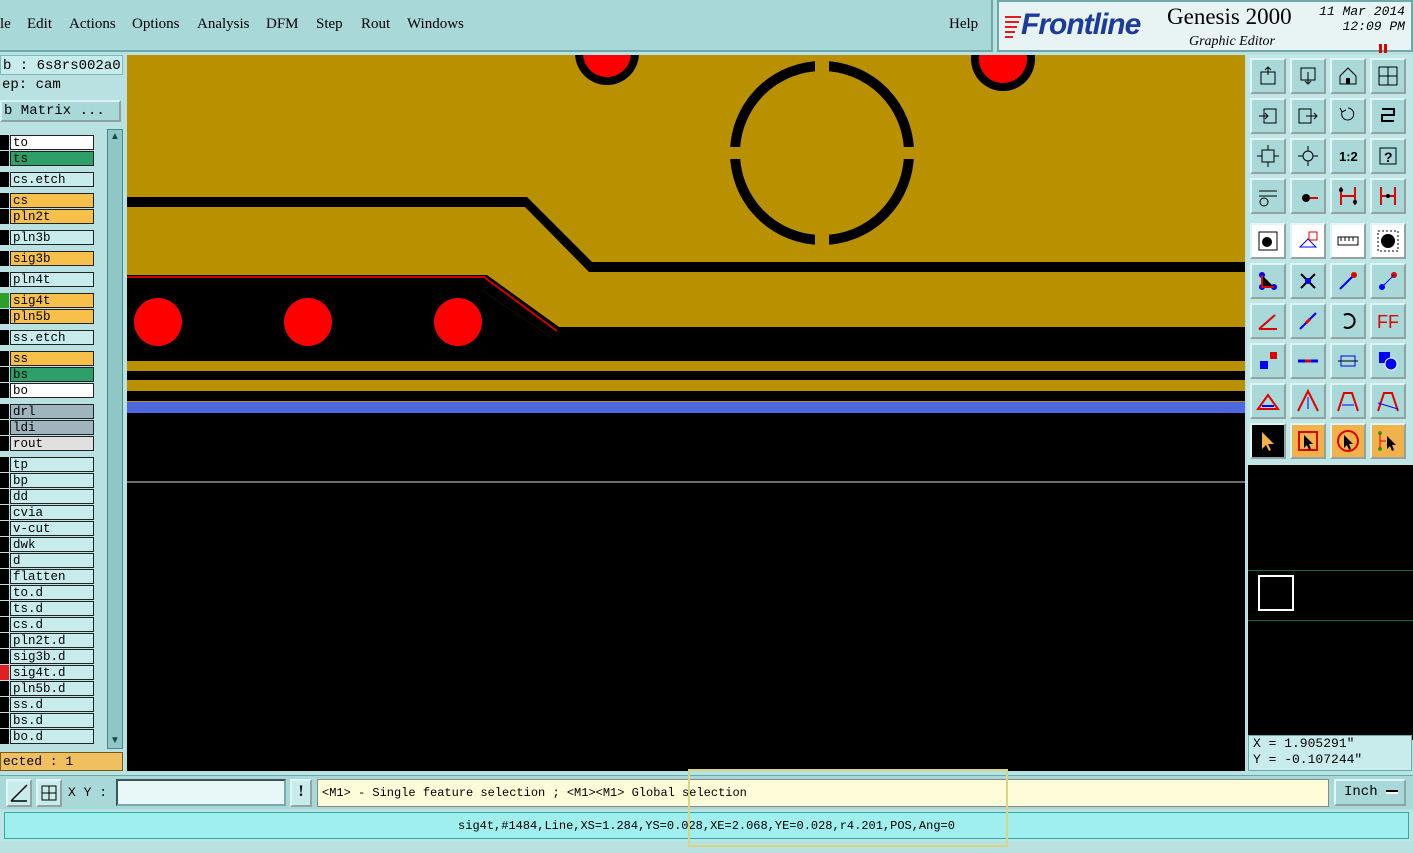 The image size is (1413, 853). I want to click on net-alt-button, so click(1388, 196).